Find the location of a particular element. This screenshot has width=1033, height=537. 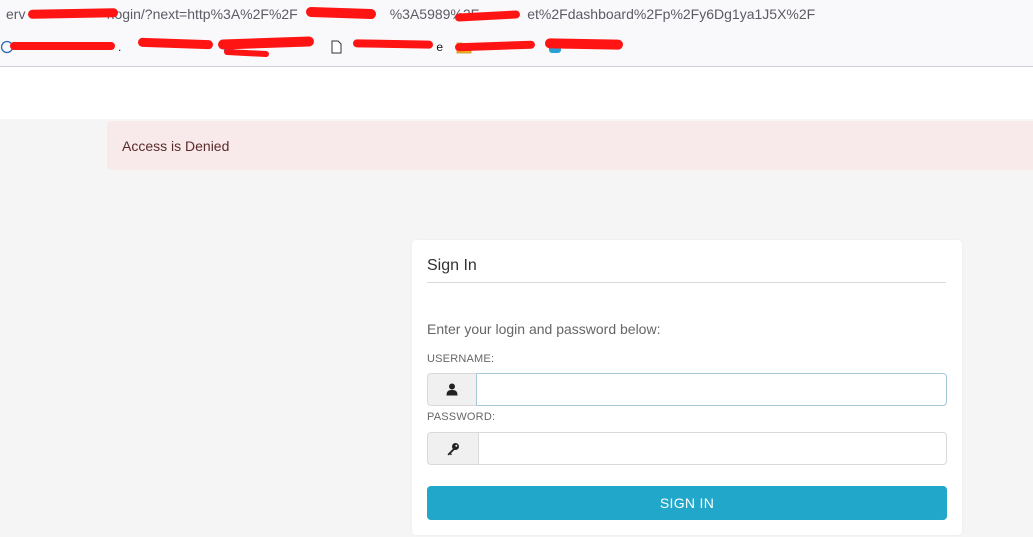

divider is located at coordinates (686, 282).